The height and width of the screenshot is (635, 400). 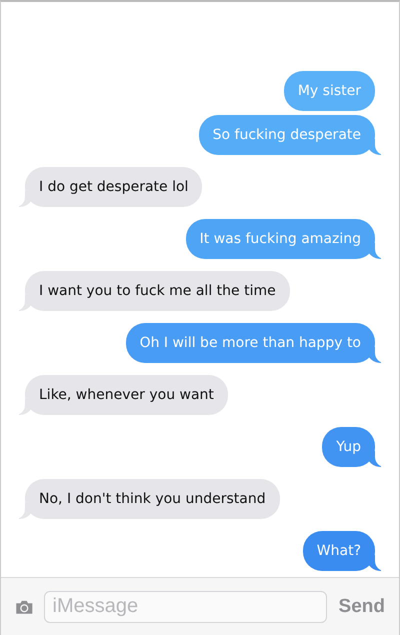 What do you see at coordinates (360, 607) in the screenshot?
I see `send-button: Send` at bounding box center [360, 607].